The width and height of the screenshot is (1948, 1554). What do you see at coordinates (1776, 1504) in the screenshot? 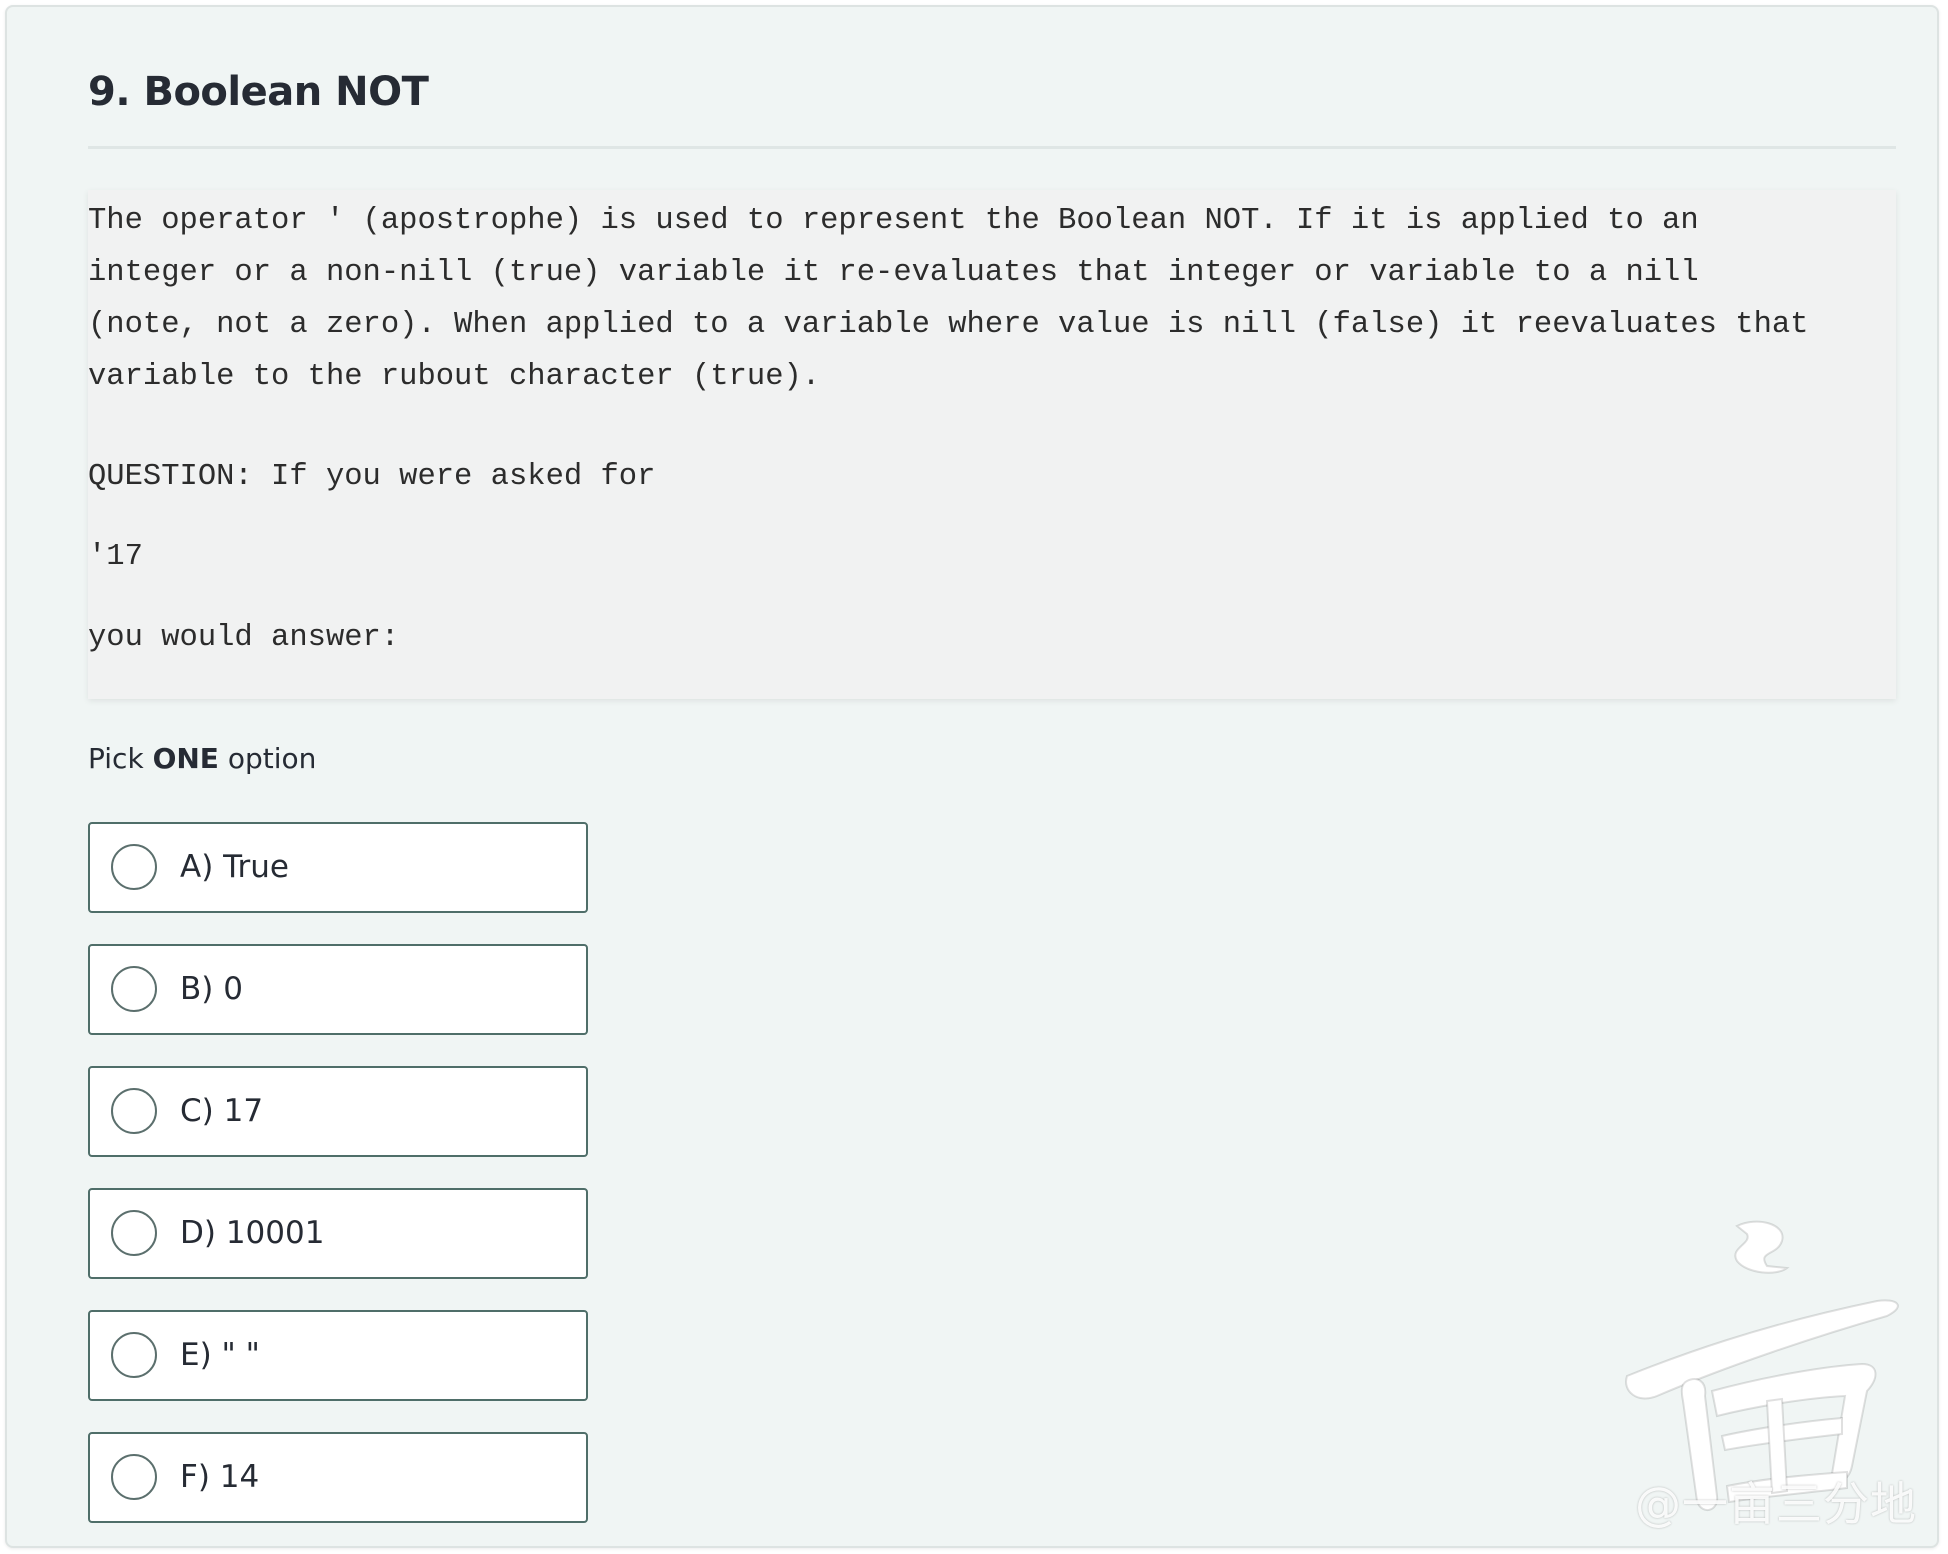
I see `watermark-text: @一亩三分地` at bounding box center [1776, 1504].